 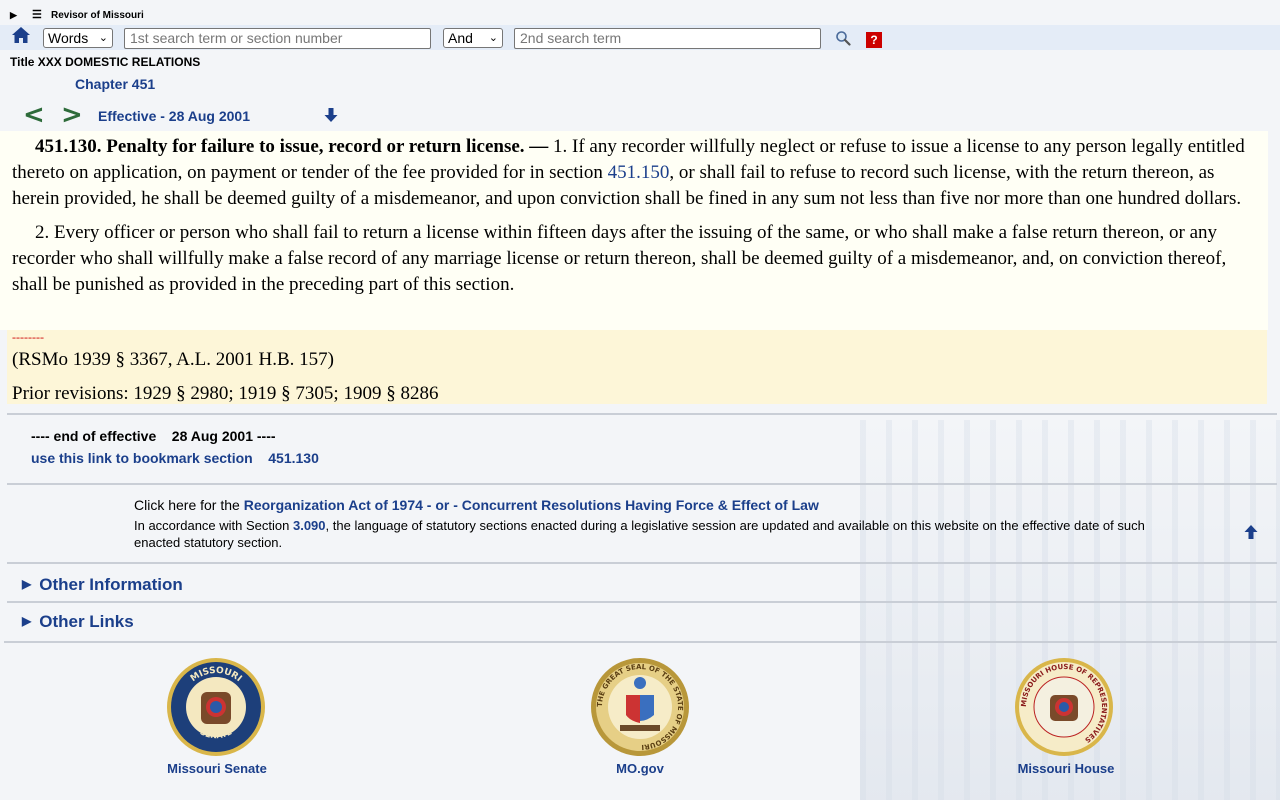 I want to click on help-icon: ?, so click(x=874, y=40).